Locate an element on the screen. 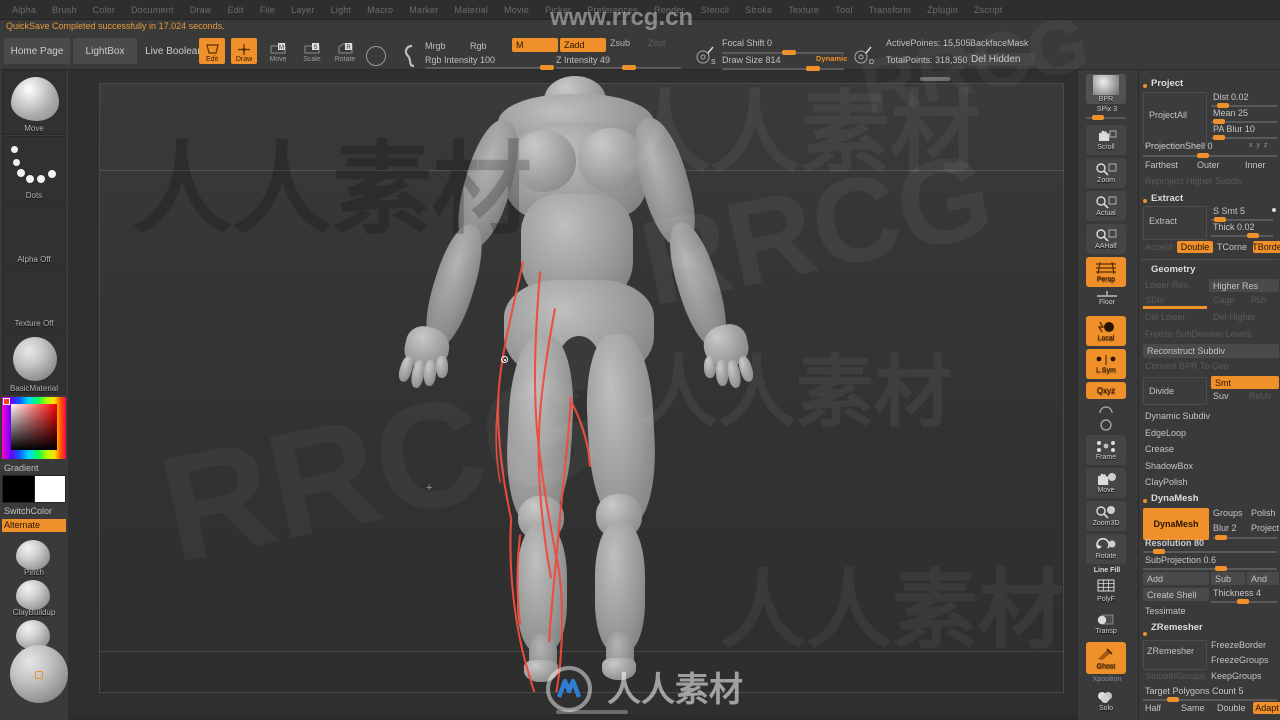 The image size is (1280, 720). freeze-groups-toggle: FreezeGroups is located at coordinates (1240, 660).